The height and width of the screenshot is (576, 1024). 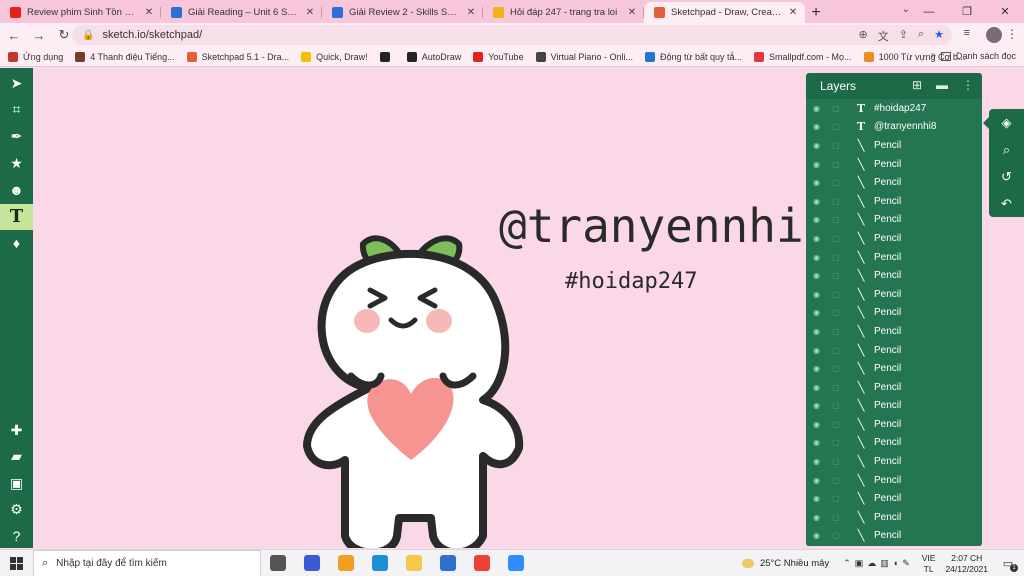 I want to click on tray-icons: ⌃▣☁▥◖✎, so click(x=878, y=563).